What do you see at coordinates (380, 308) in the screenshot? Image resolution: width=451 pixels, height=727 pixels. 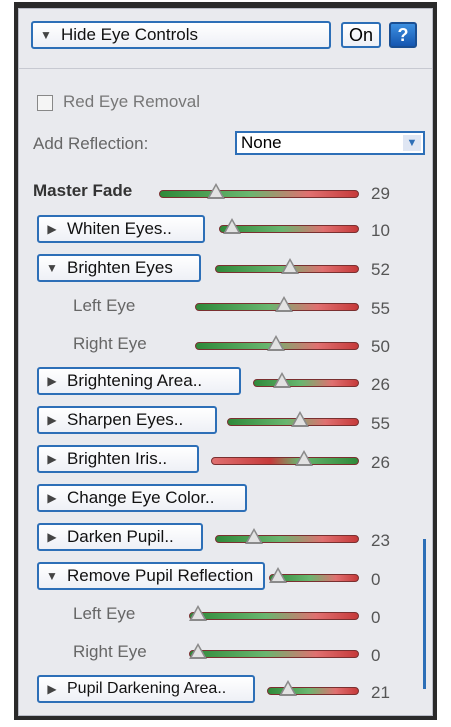 I see `brighten-left-eye-value: 55` at bounding box center [380, 308].